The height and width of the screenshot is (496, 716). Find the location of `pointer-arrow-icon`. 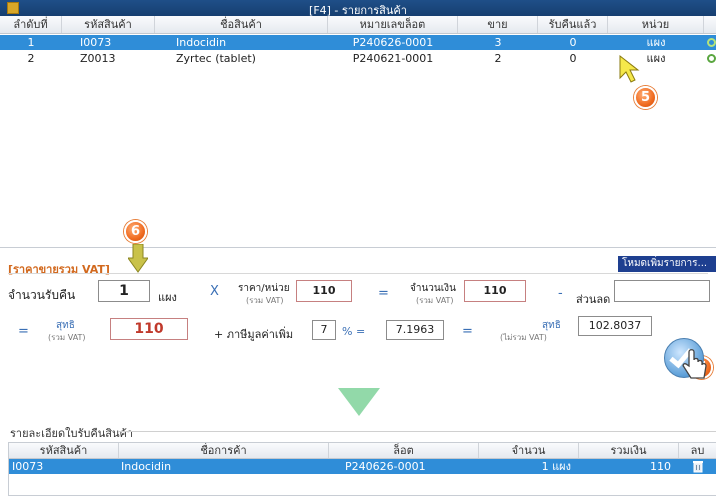

pointer-arrow-icon is located at coordinates (629, 68).